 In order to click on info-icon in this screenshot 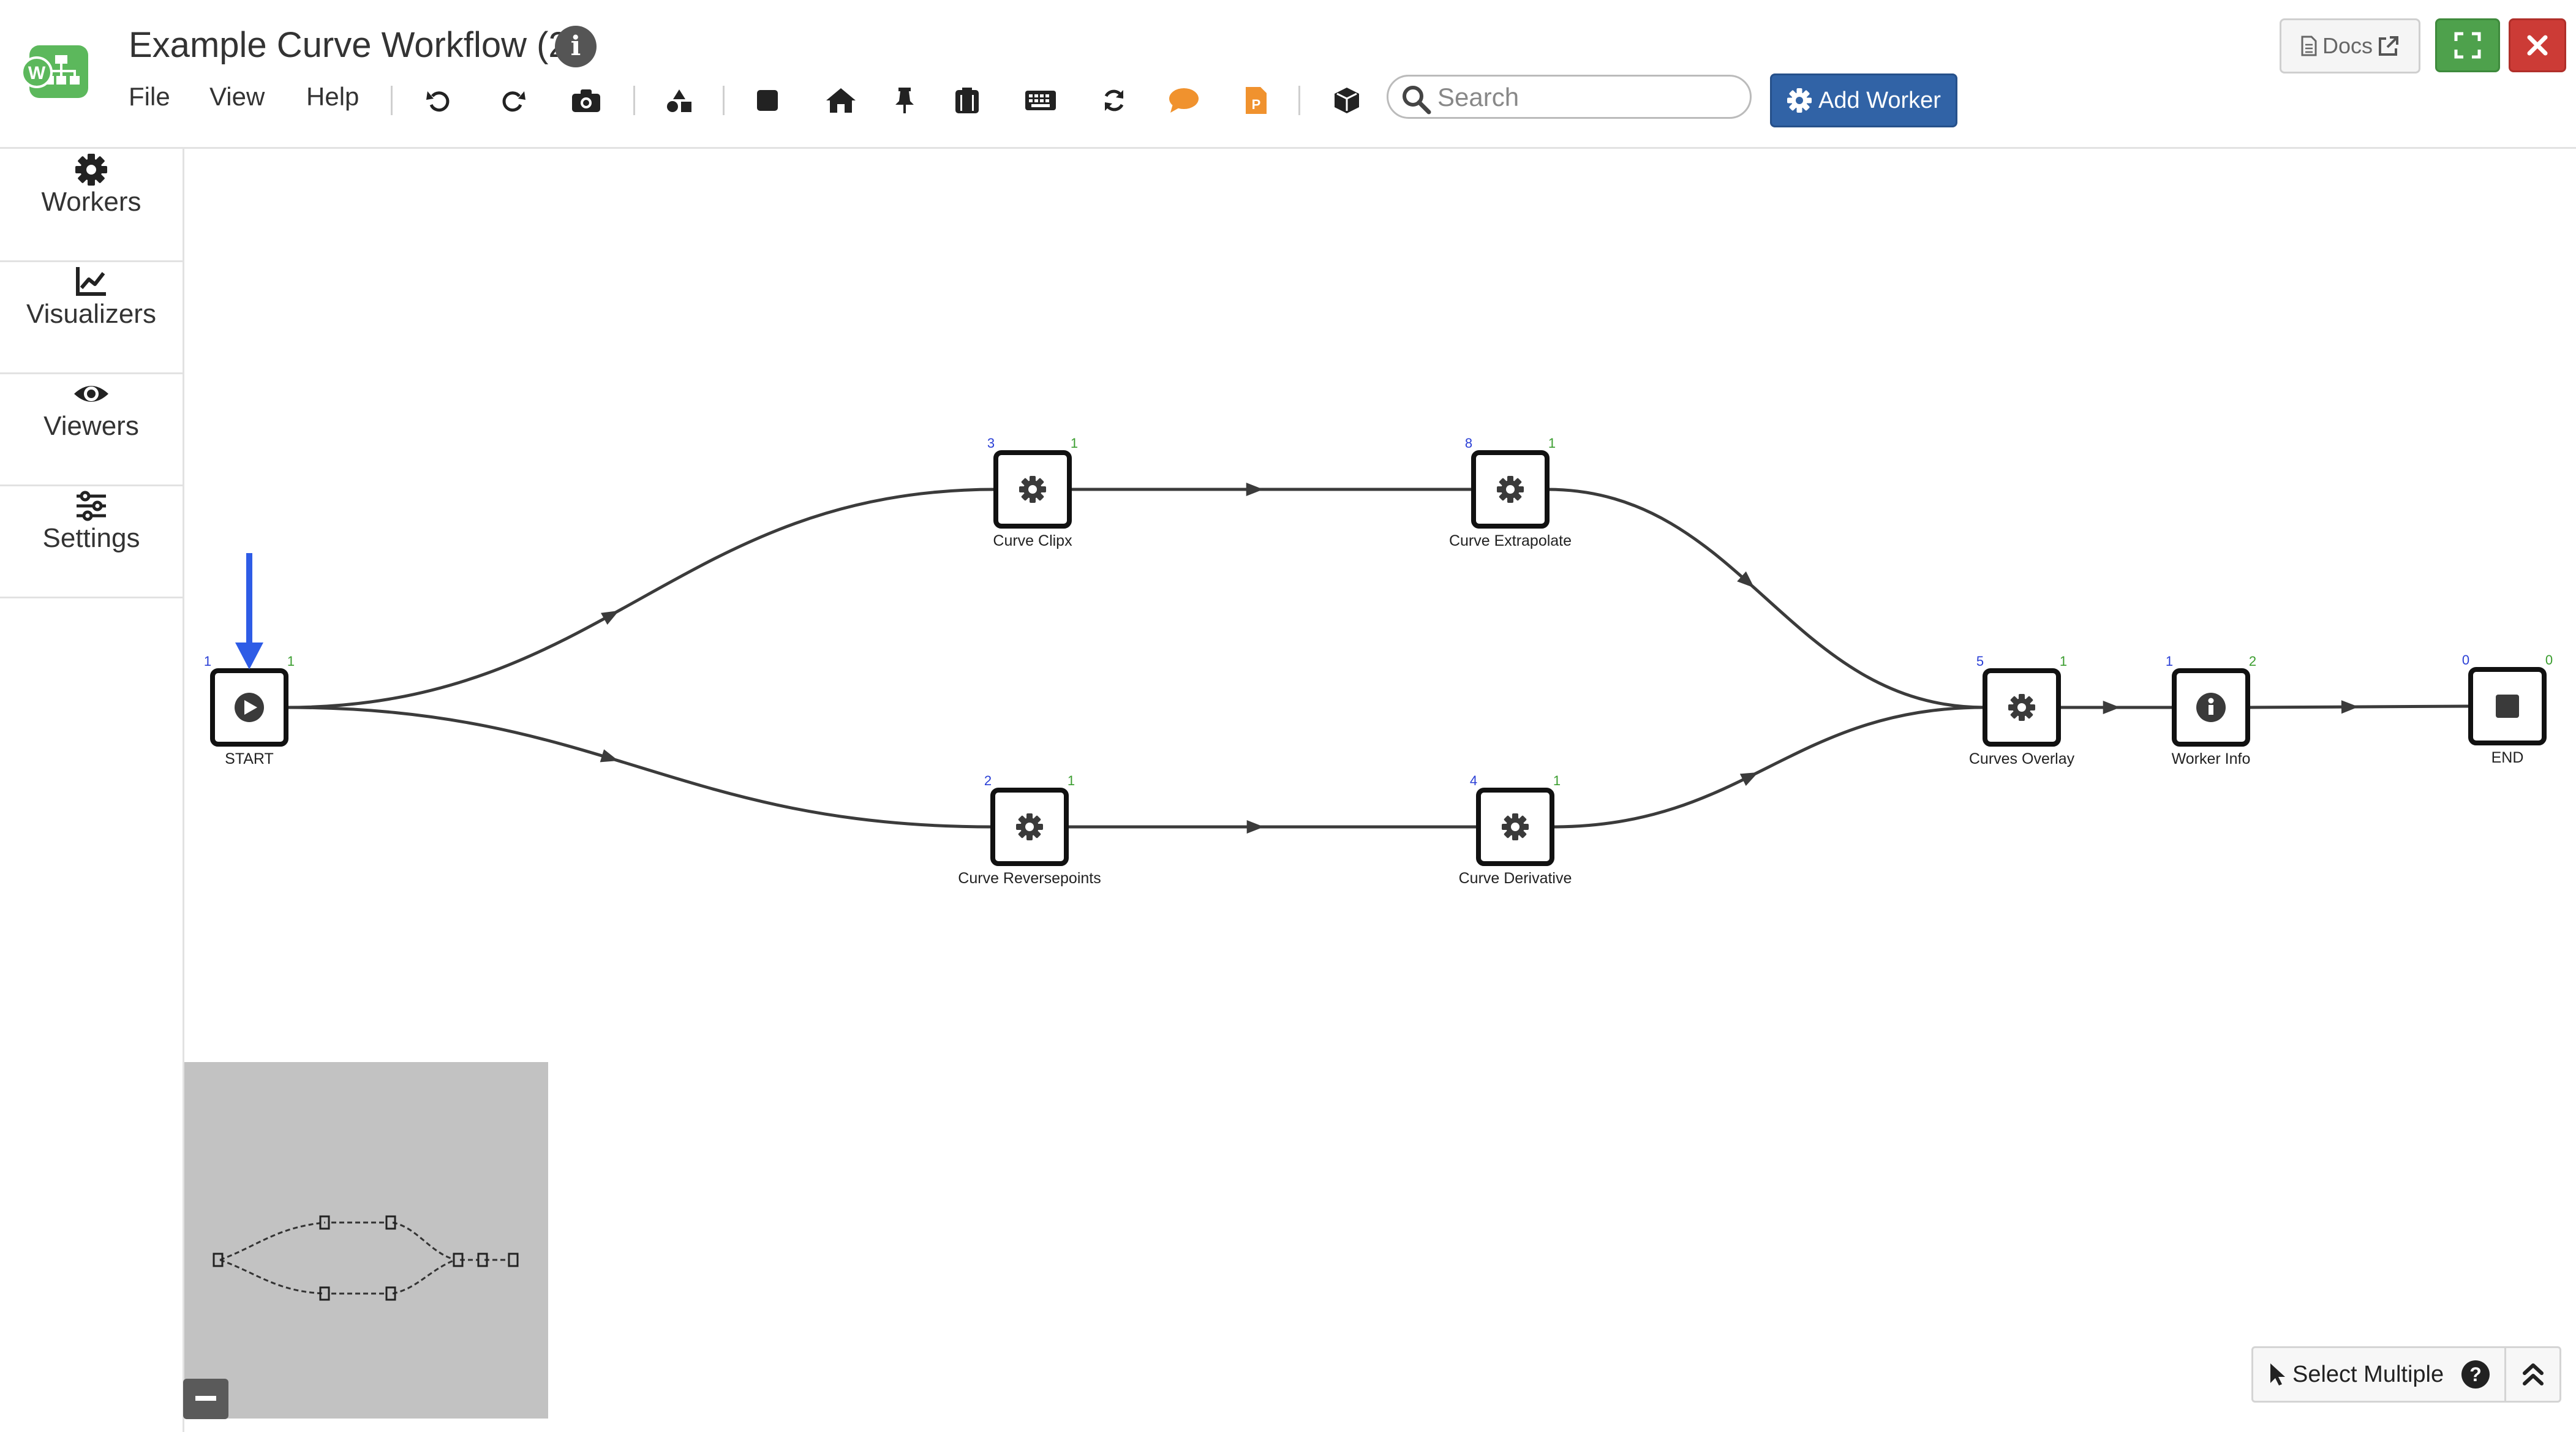, I will do `click(2211, 707)`.